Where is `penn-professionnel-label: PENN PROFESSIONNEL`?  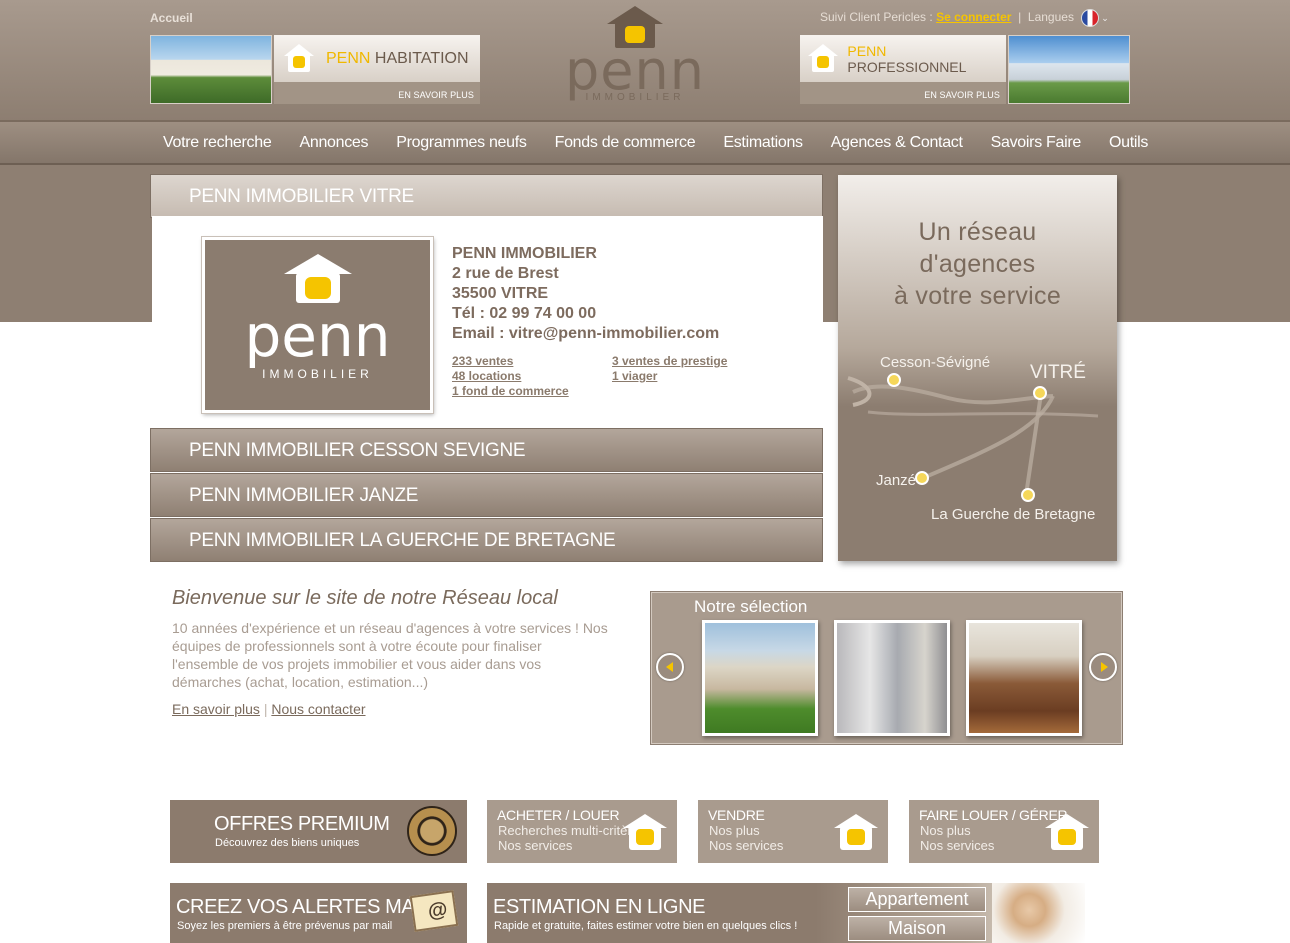
penn-professionnel-label: PENN PROFESSIONNEL is located at coordinates (907, 58).